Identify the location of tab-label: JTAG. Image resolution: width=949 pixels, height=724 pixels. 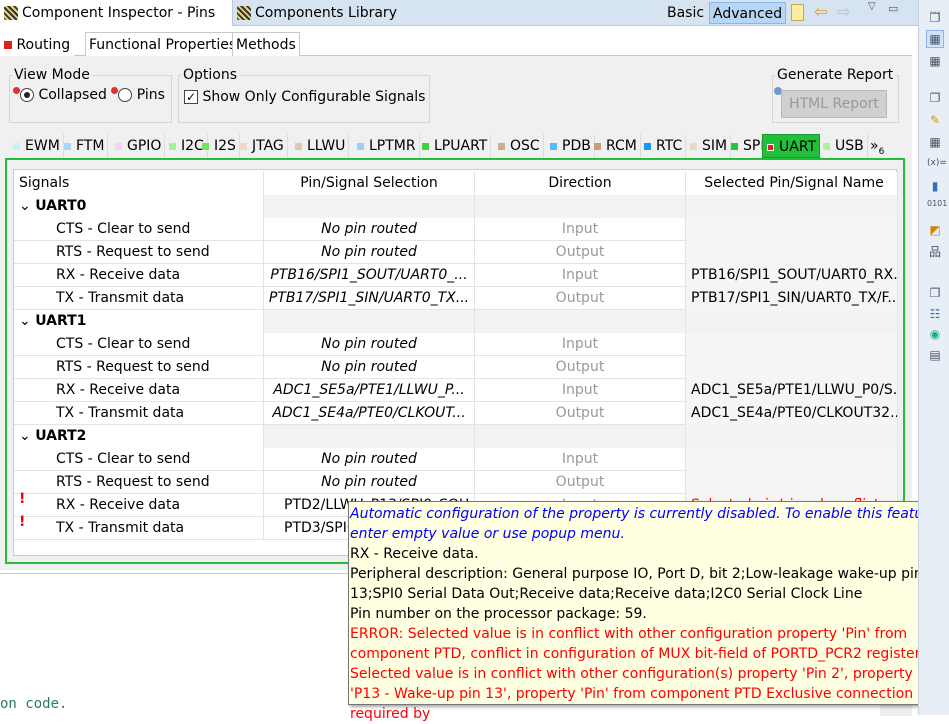
(268, 146).